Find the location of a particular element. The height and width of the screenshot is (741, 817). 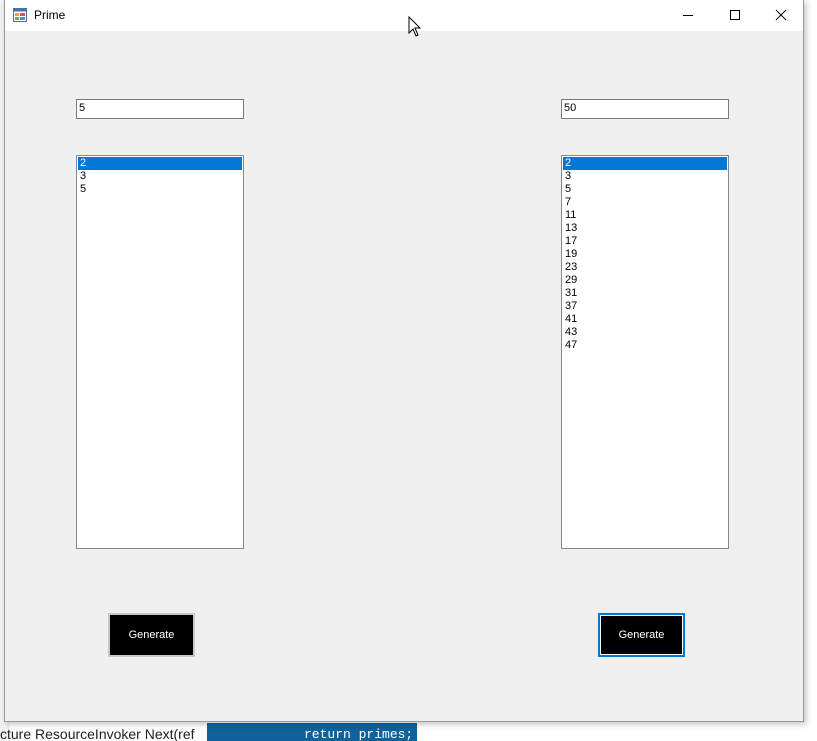

minimize-button is located at coordinates (688, 15).